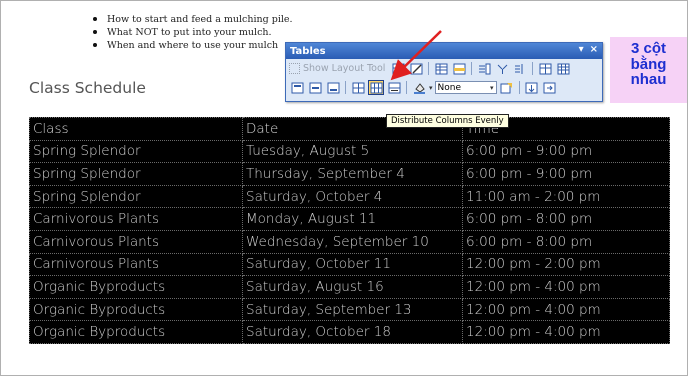 The height and width of the screenshot is (376, 688). Describe the element at coordinates (315, 87) in the screenshot. I see `center-vertically-icon` at that location.